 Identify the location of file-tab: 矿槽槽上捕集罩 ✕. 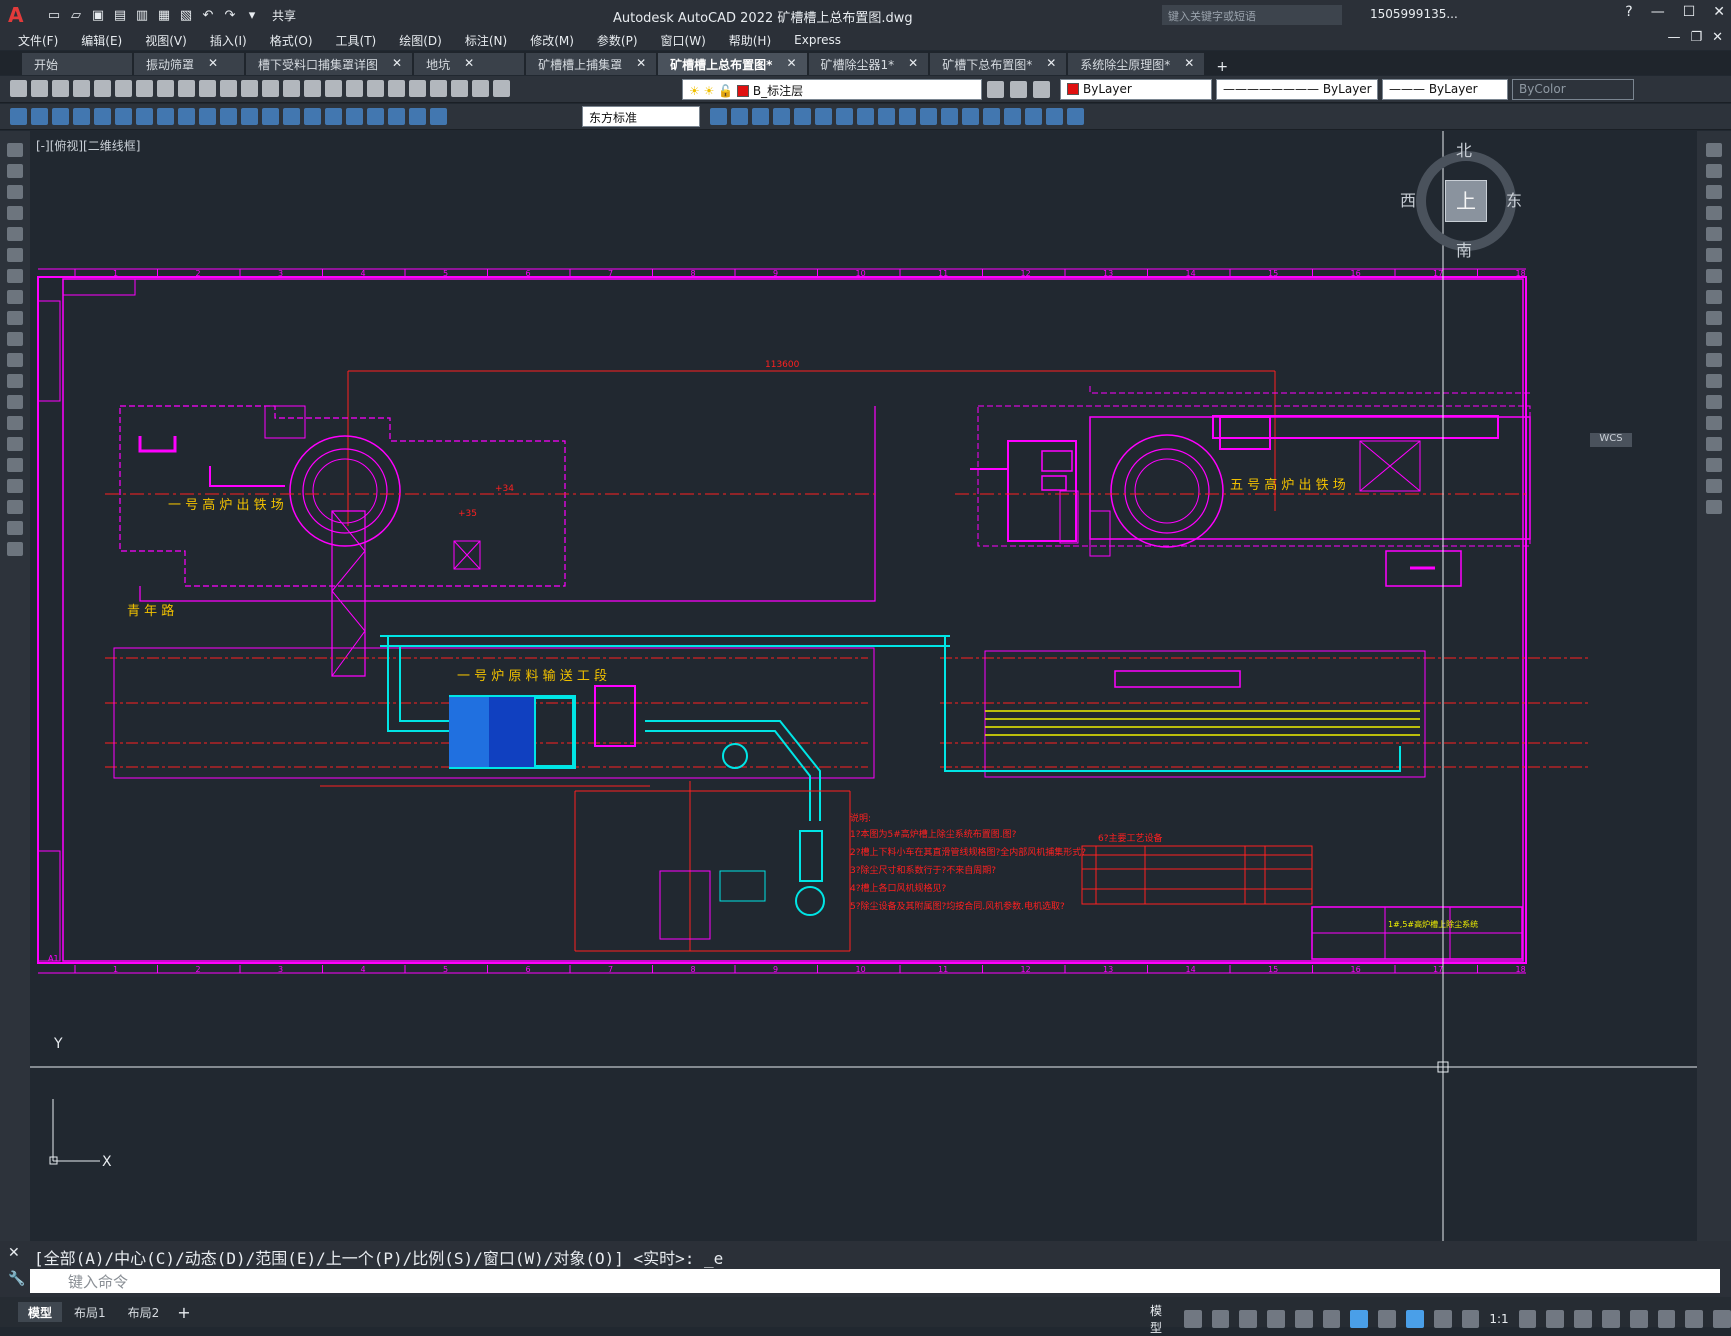
(591, 64).